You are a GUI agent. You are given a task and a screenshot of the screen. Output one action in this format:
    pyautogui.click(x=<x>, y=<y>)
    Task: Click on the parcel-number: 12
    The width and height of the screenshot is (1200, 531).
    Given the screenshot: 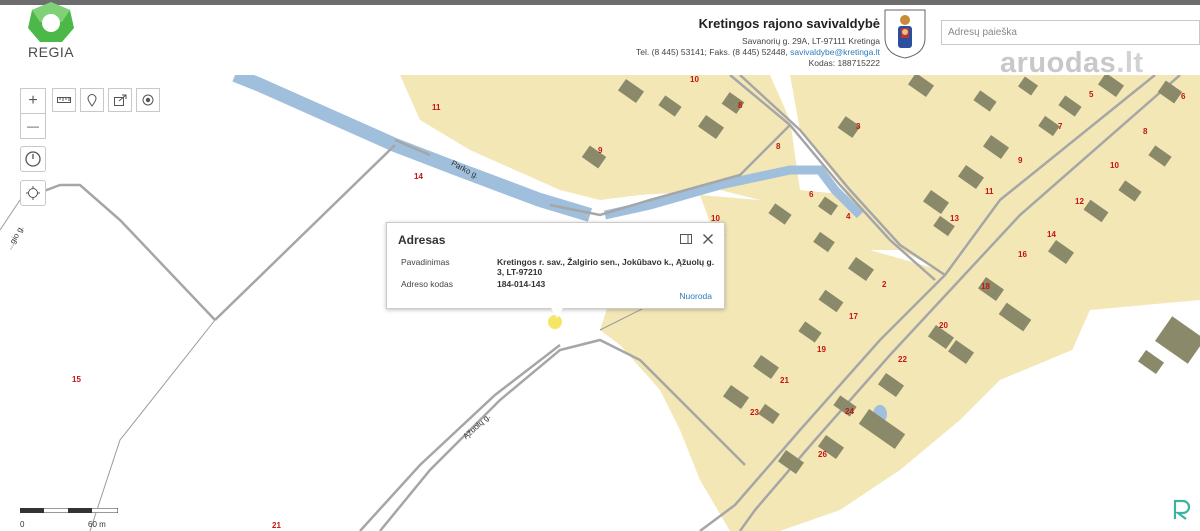 What is the action you would take?
    pyautogui.click(x=1079, y=201)
    